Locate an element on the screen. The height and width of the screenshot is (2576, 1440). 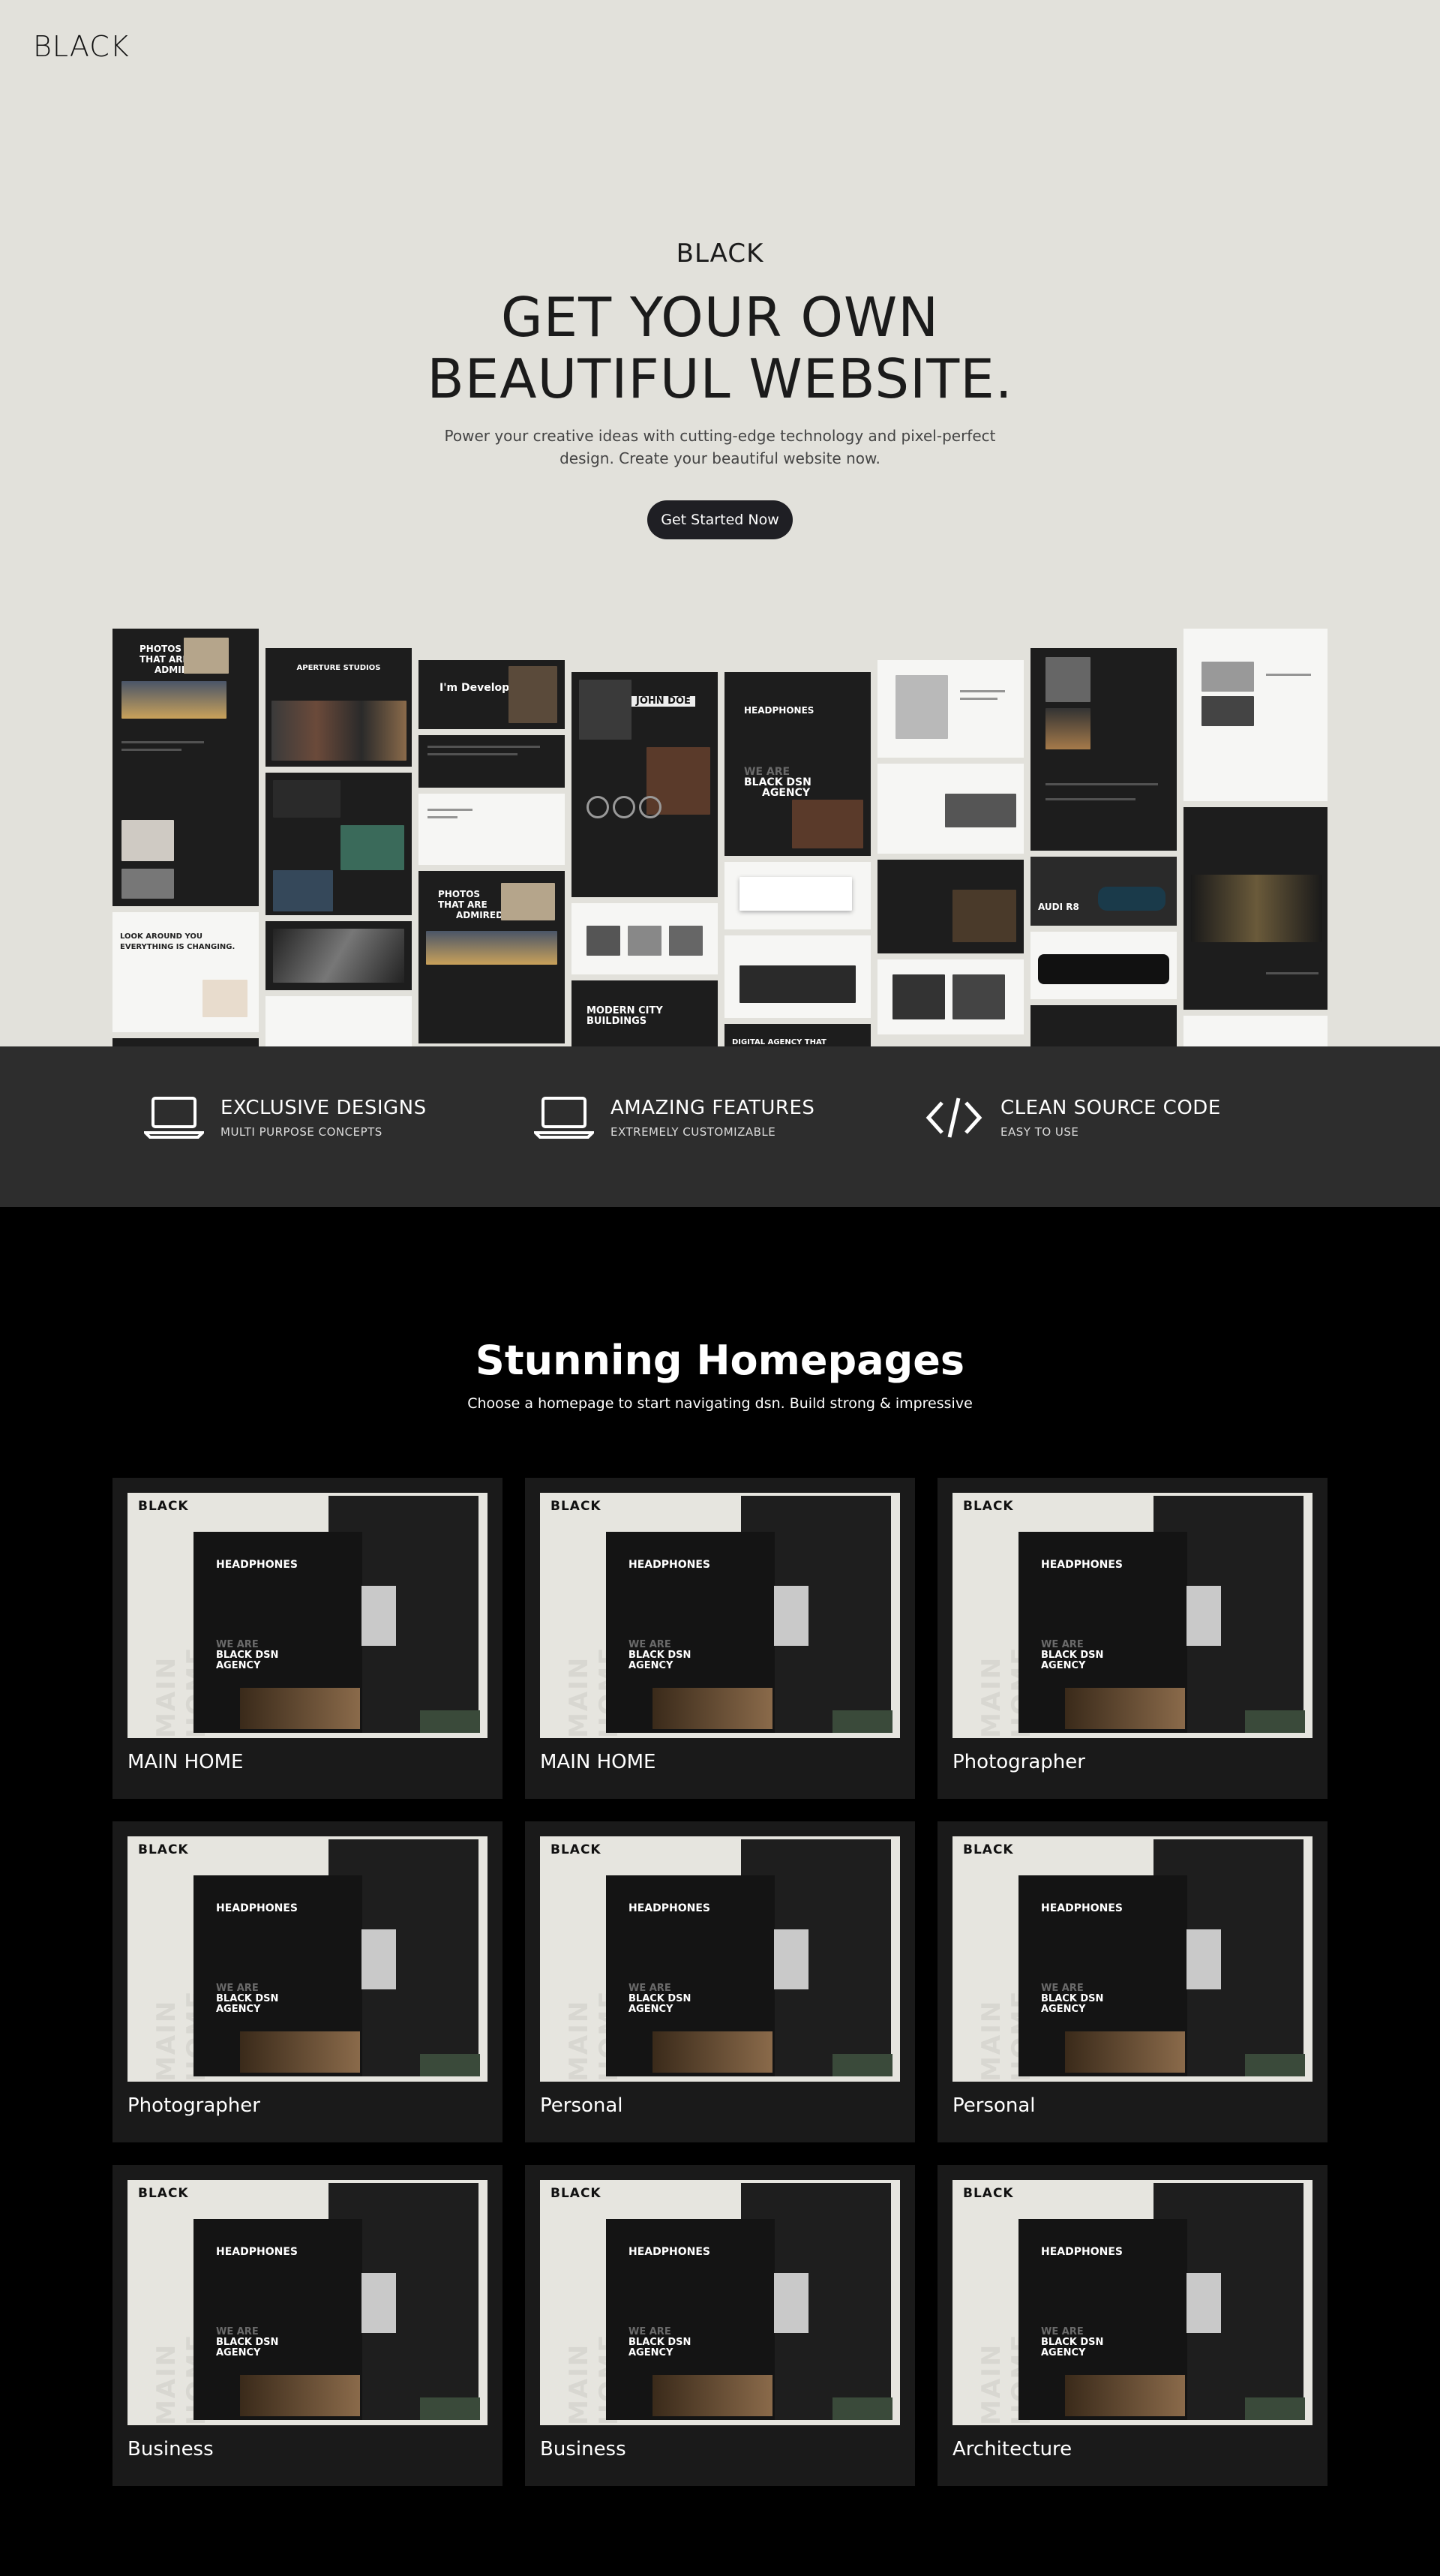
homepages-title: Stunning Homepages is located at coordinates (720, 1360).